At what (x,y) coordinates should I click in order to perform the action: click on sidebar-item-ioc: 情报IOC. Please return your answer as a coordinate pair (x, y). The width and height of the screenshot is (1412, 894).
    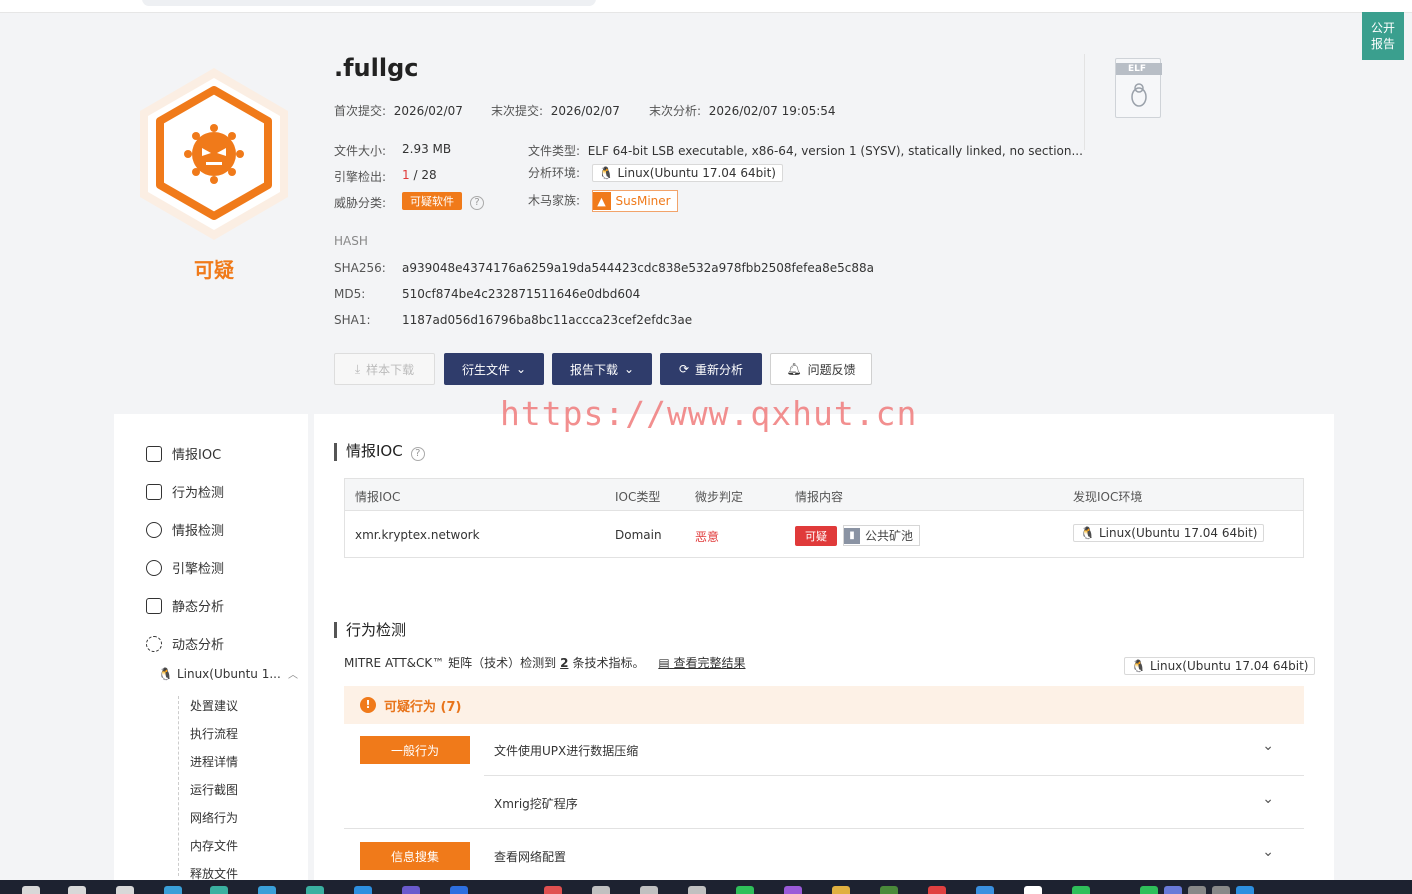
    Looking at the image, I should click on (183, 453).